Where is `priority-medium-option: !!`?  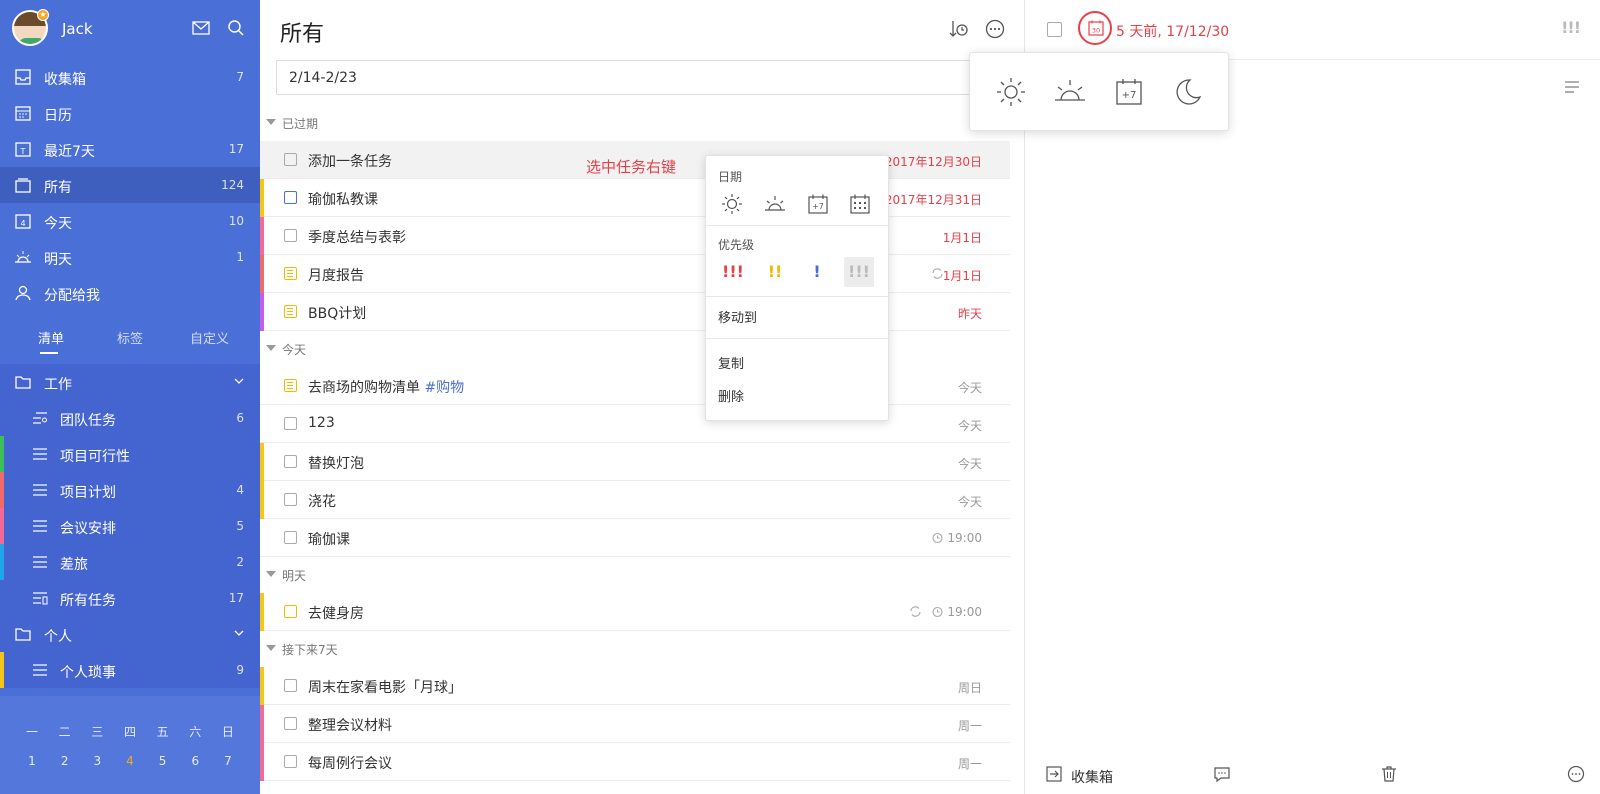 priority-medium-option: !! is located at coordinates (775, 272).